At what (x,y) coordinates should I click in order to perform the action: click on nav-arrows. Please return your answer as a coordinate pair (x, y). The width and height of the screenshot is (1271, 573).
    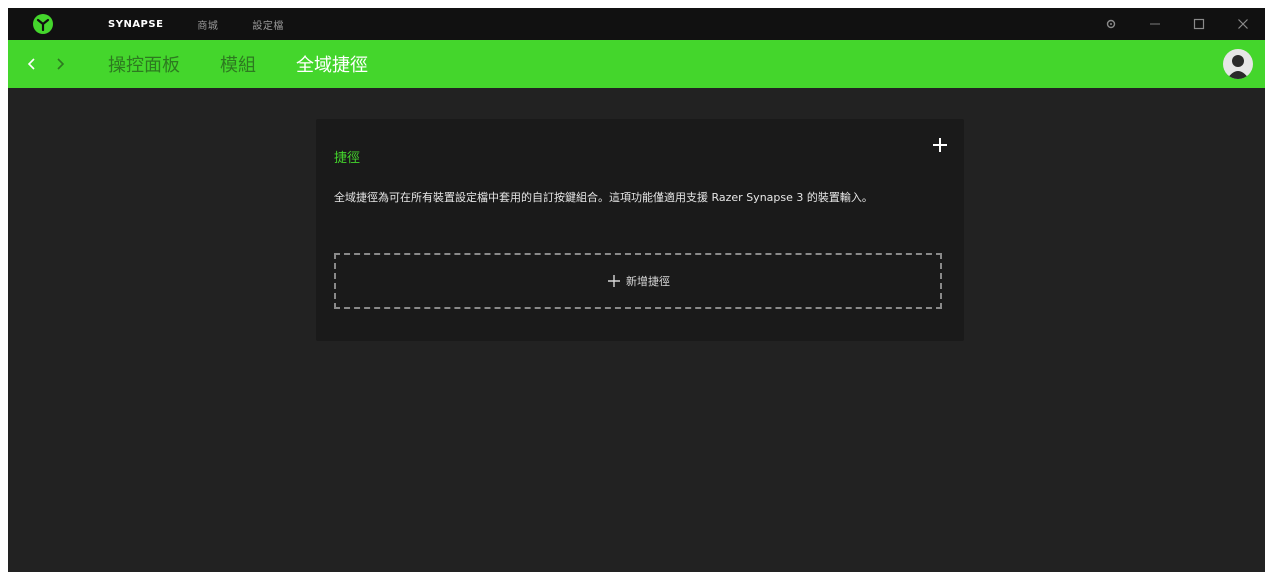
    Looking at the image, I should click on (49, 64).